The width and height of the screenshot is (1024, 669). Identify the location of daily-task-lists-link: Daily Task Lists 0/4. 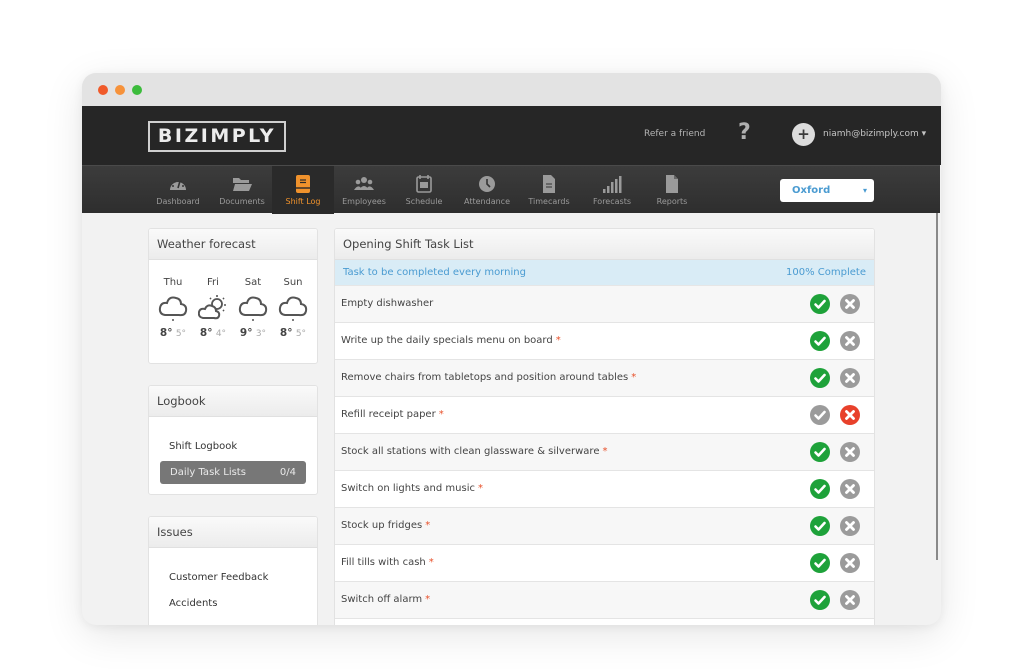
(233, 472).